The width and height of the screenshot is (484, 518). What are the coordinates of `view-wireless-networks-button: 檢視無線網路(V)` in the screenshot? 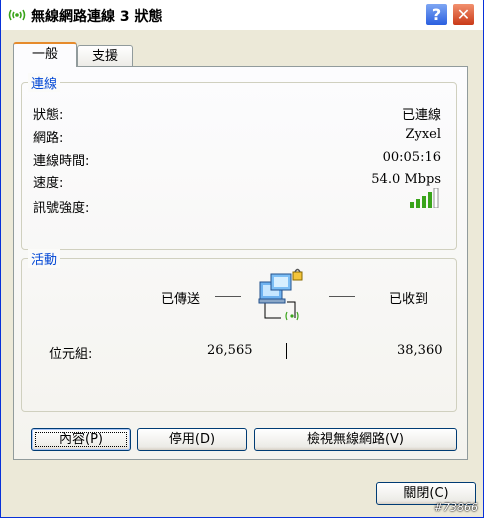 It's located at (355, 439).